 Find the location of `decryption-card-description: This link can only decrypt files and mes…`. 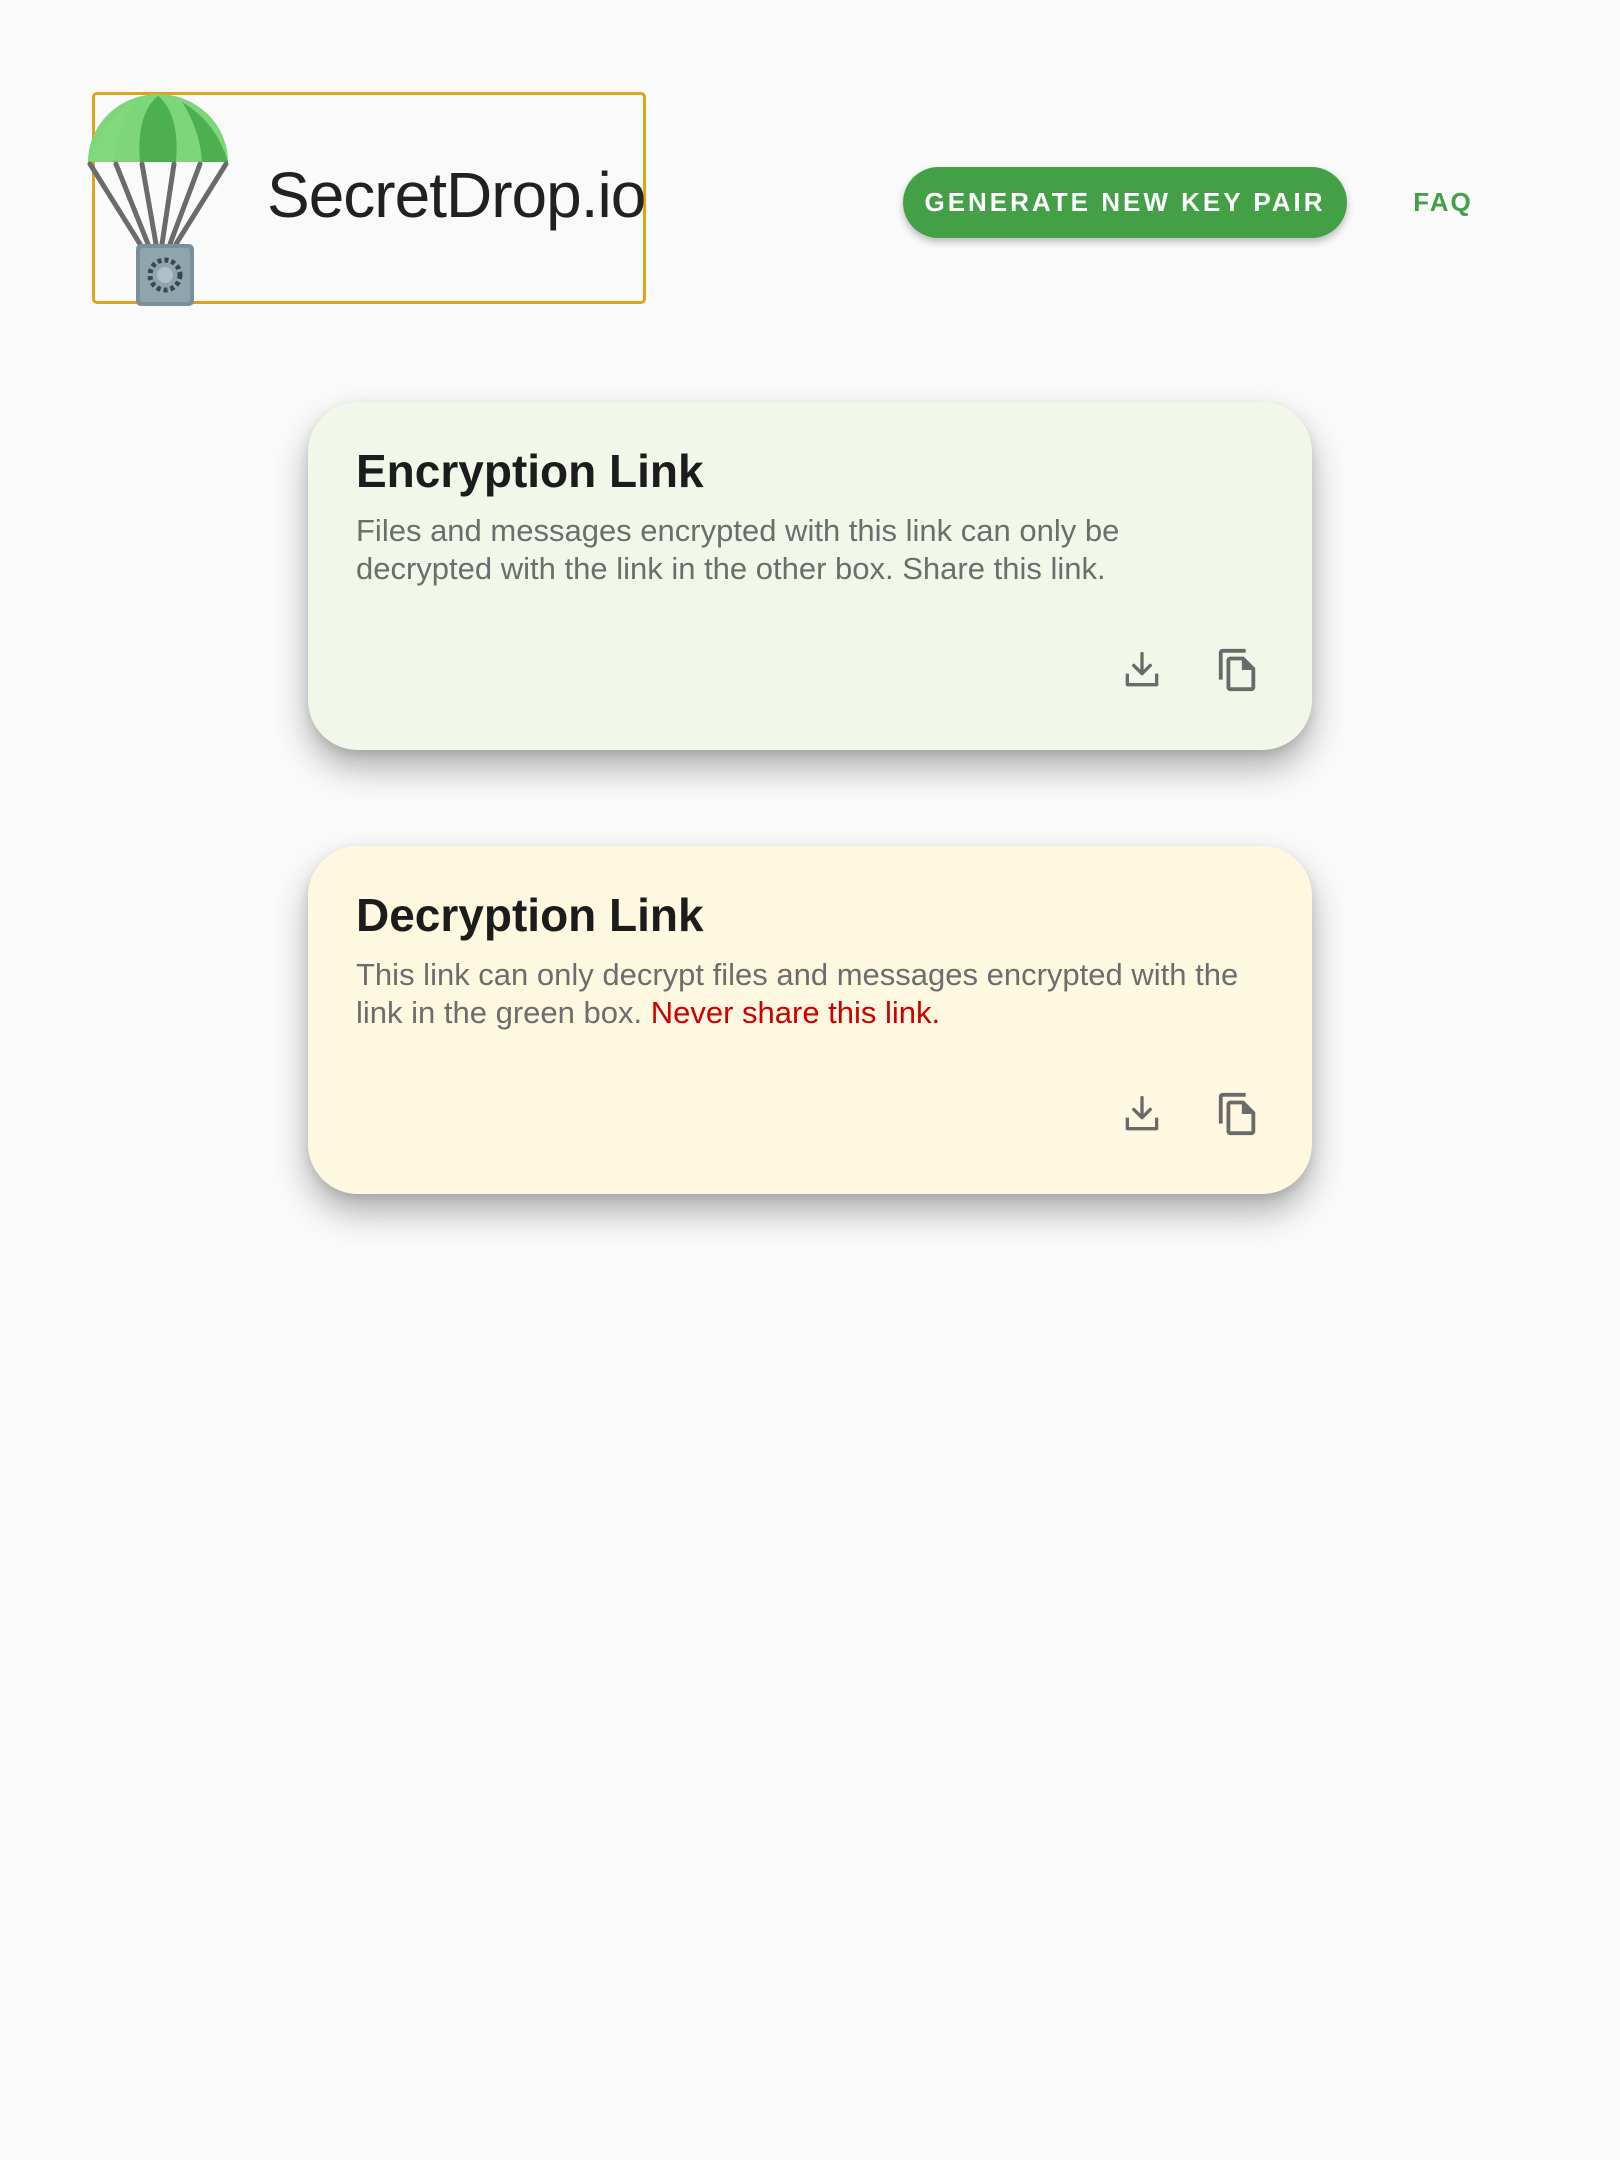

decryption-card-description: This link can only decrypt files and mes… is located at coordinates (806, 994).